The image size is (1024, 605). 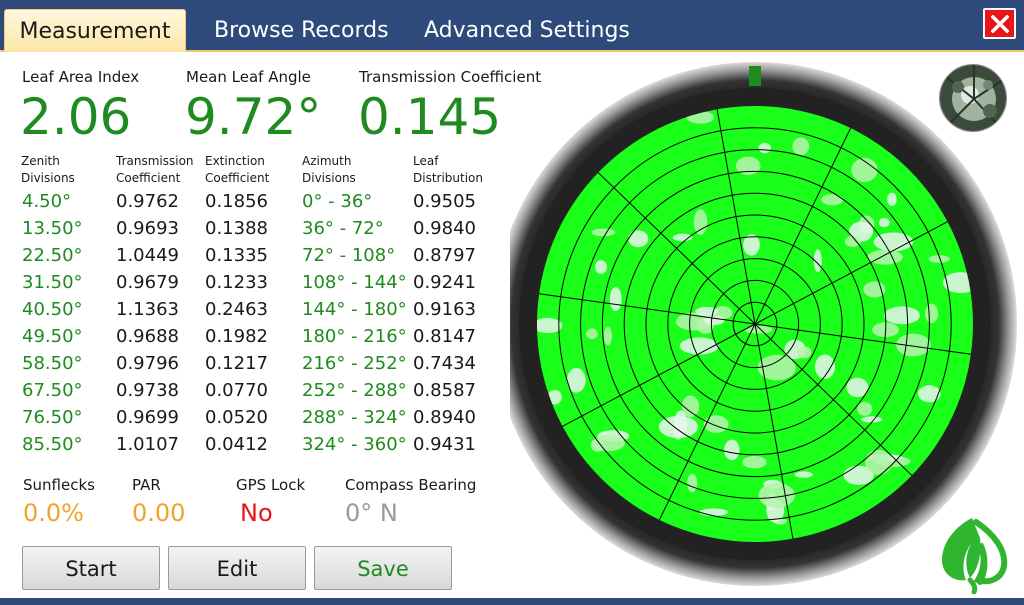 What do you see at coordinates (430, 117) in the screenshot?
I see `transmission-coefficient-value: 0.145` at bounding box center [430, 117].